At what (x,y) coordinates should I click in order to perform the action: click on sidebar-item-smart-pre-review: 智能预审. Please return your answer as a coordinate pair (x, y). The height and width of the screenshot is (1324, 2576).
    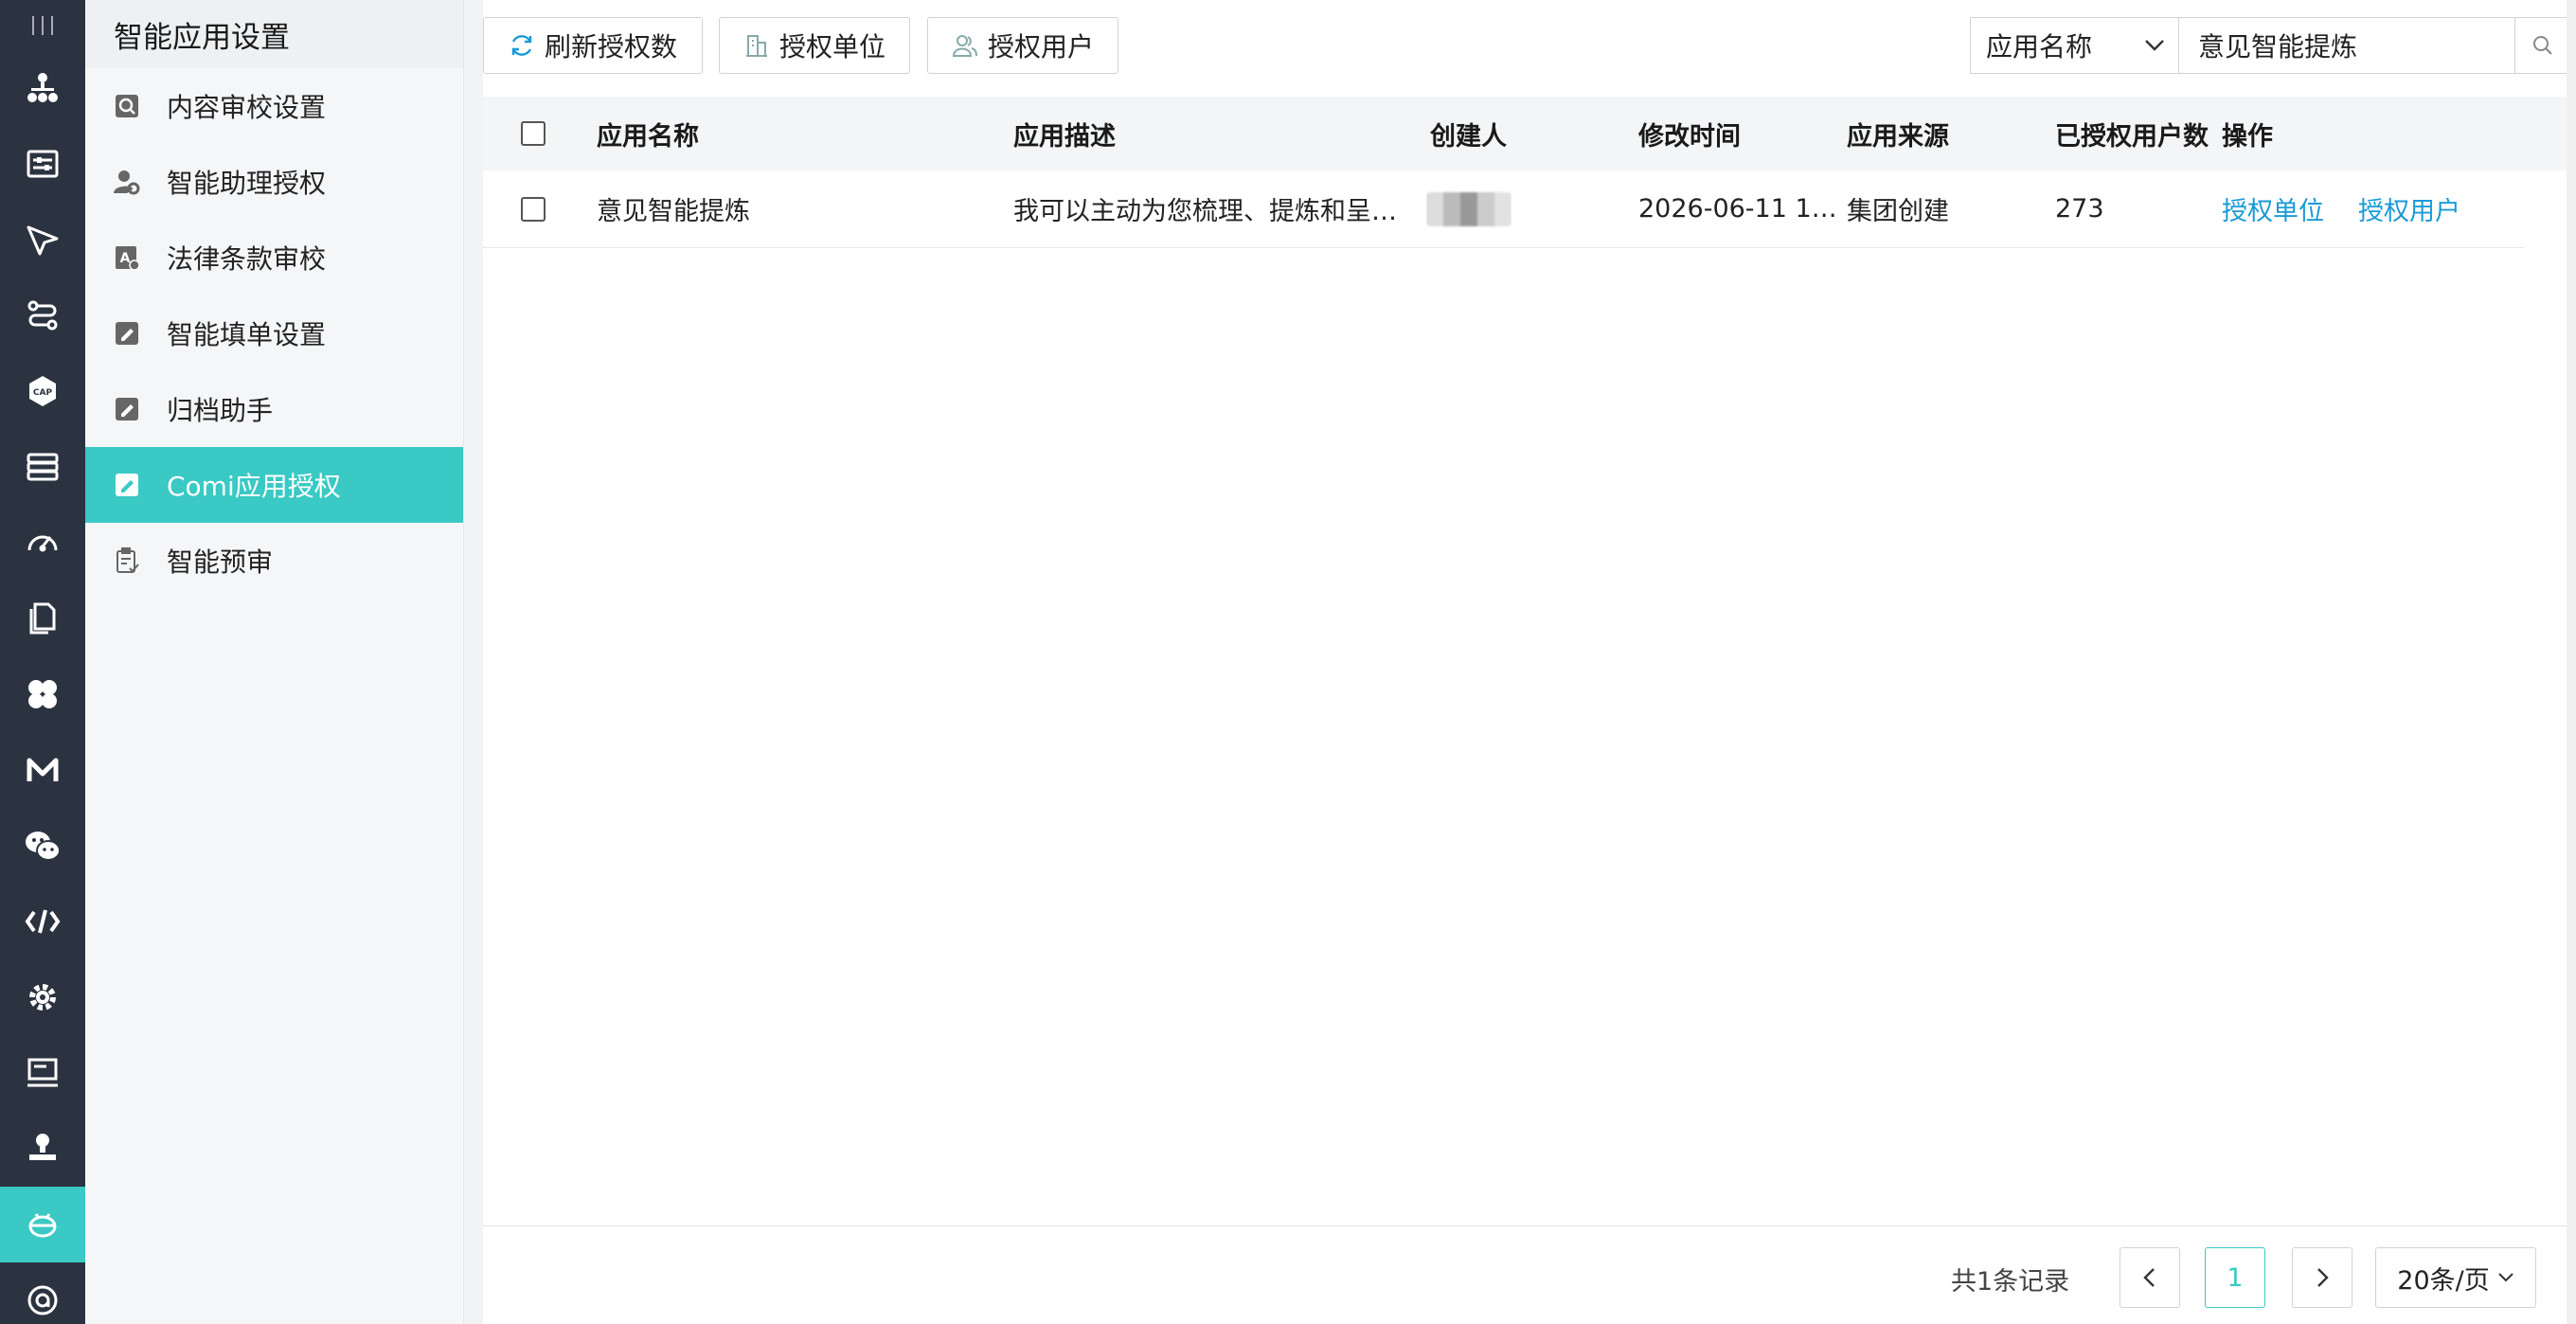
    Looking at the image, I should click on (274, 561).